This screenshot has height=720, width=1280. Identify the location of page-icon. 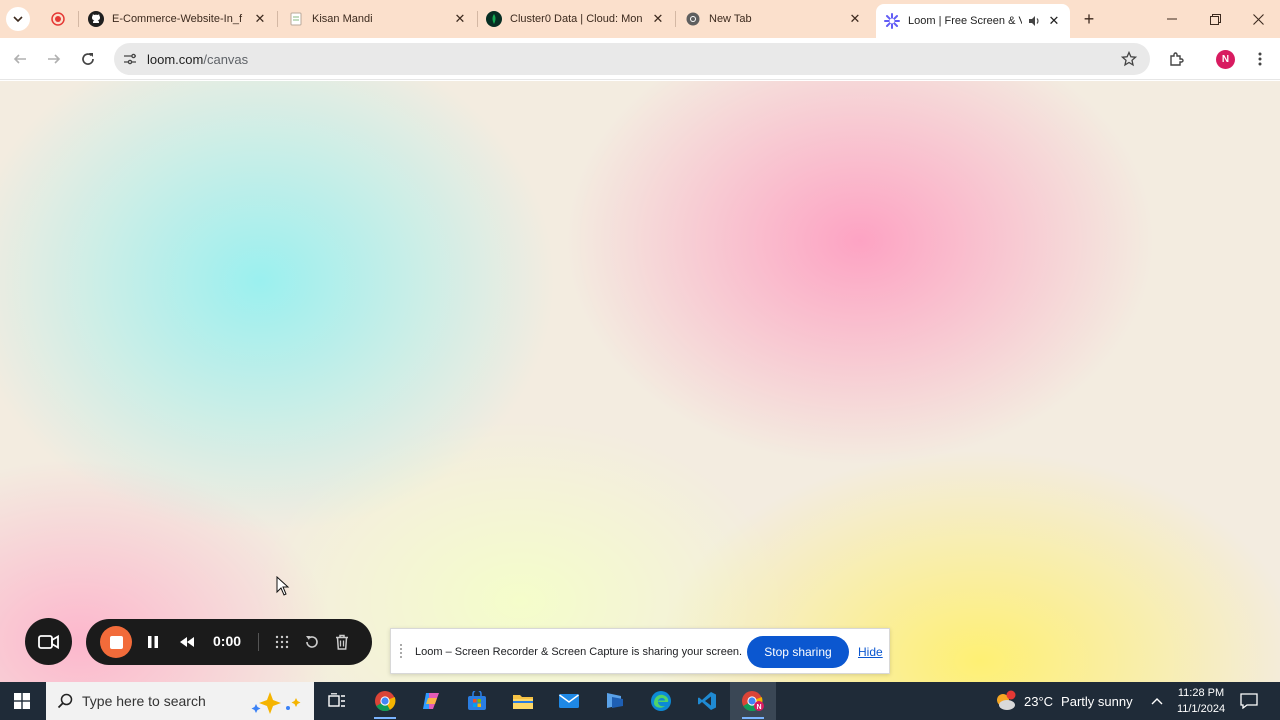
(296, 19).